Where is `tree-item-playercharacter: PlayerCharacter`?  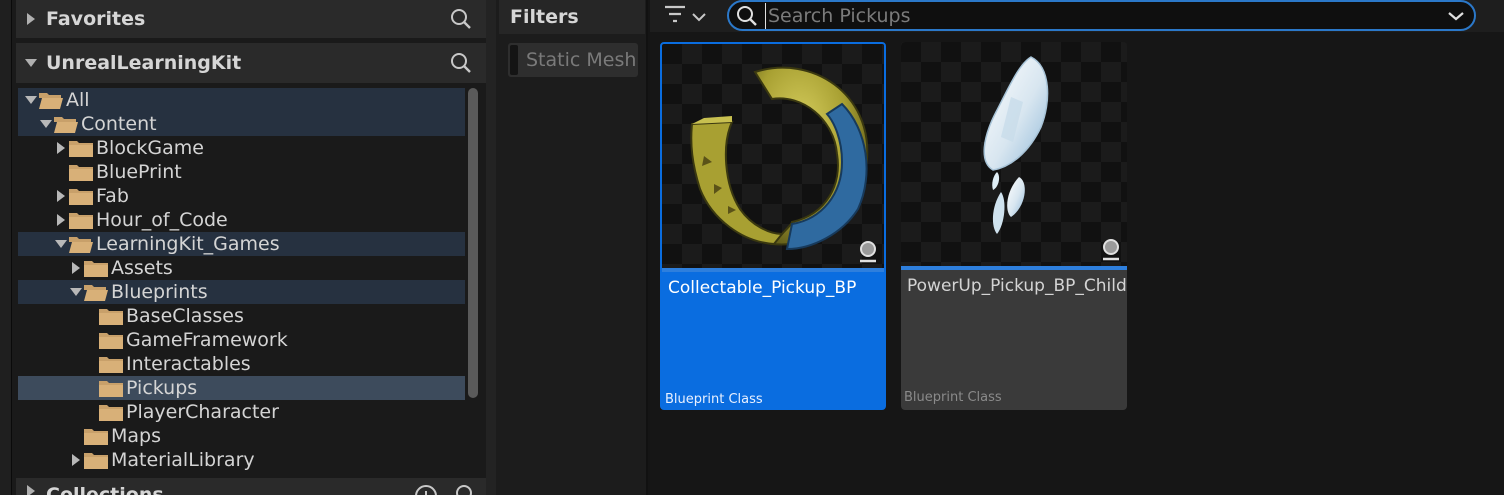 tree-item-playercharacter: PlayerCharacter is located at coordinates (241, 412).